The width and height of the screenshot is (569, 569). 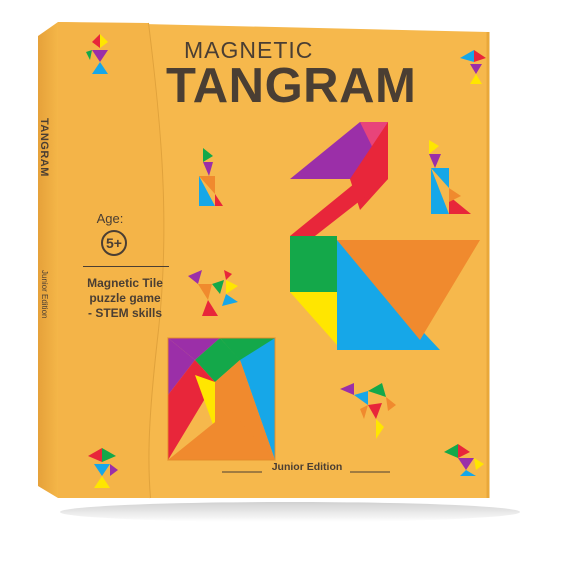 I want to click on age-badge: 5+, so click(x=114, y=243).